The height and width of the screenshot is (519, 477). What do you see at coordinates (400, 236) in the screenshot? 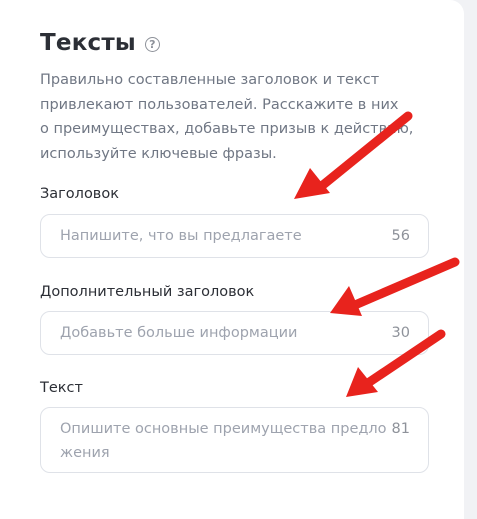
I see `headline-char-counter: 56` at bounding box center [400, 236].